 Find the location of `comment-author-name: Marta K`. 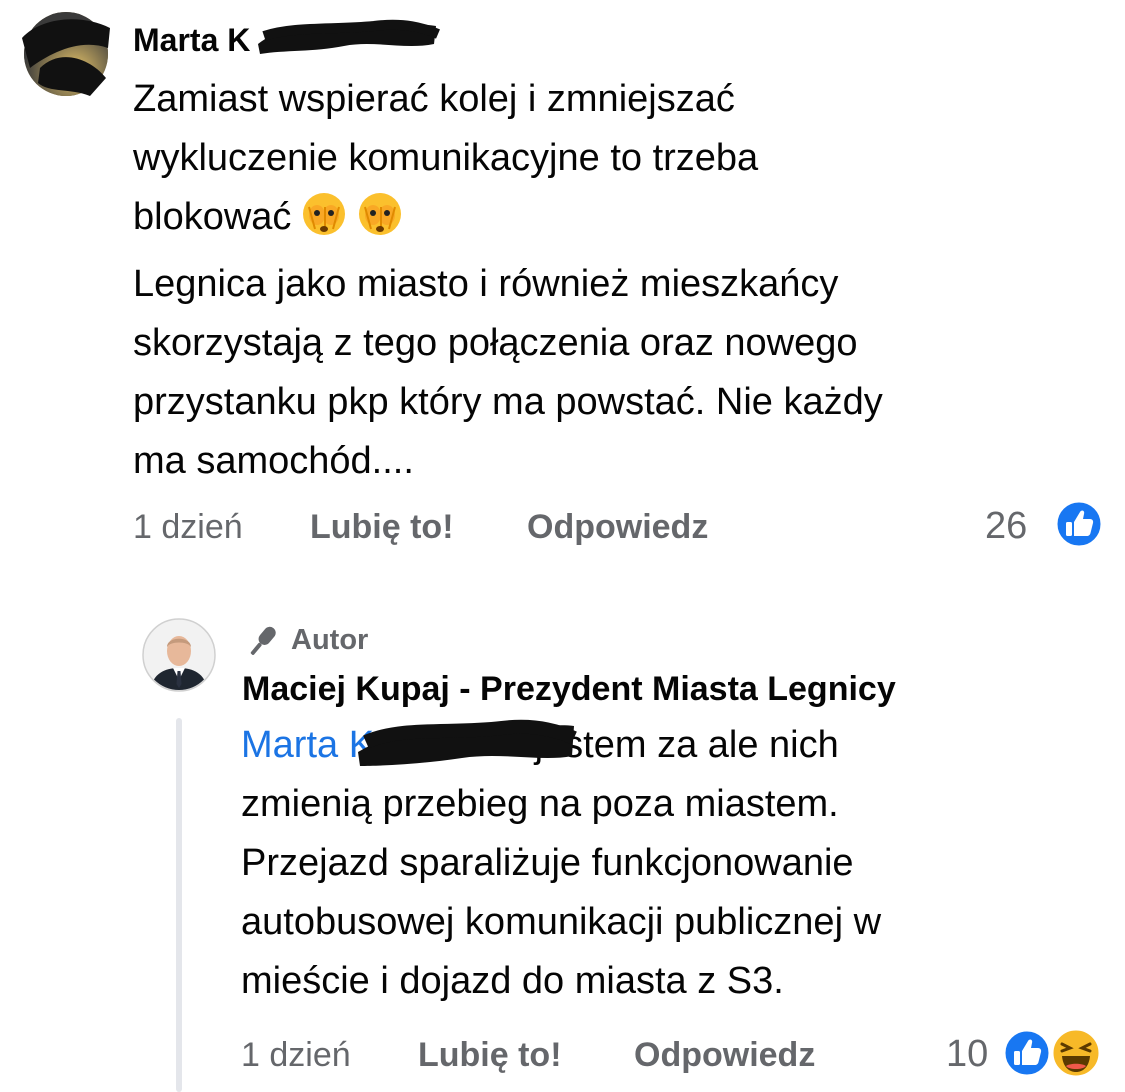

comment-author-name: Marta K is located at coordinates (191, 40).